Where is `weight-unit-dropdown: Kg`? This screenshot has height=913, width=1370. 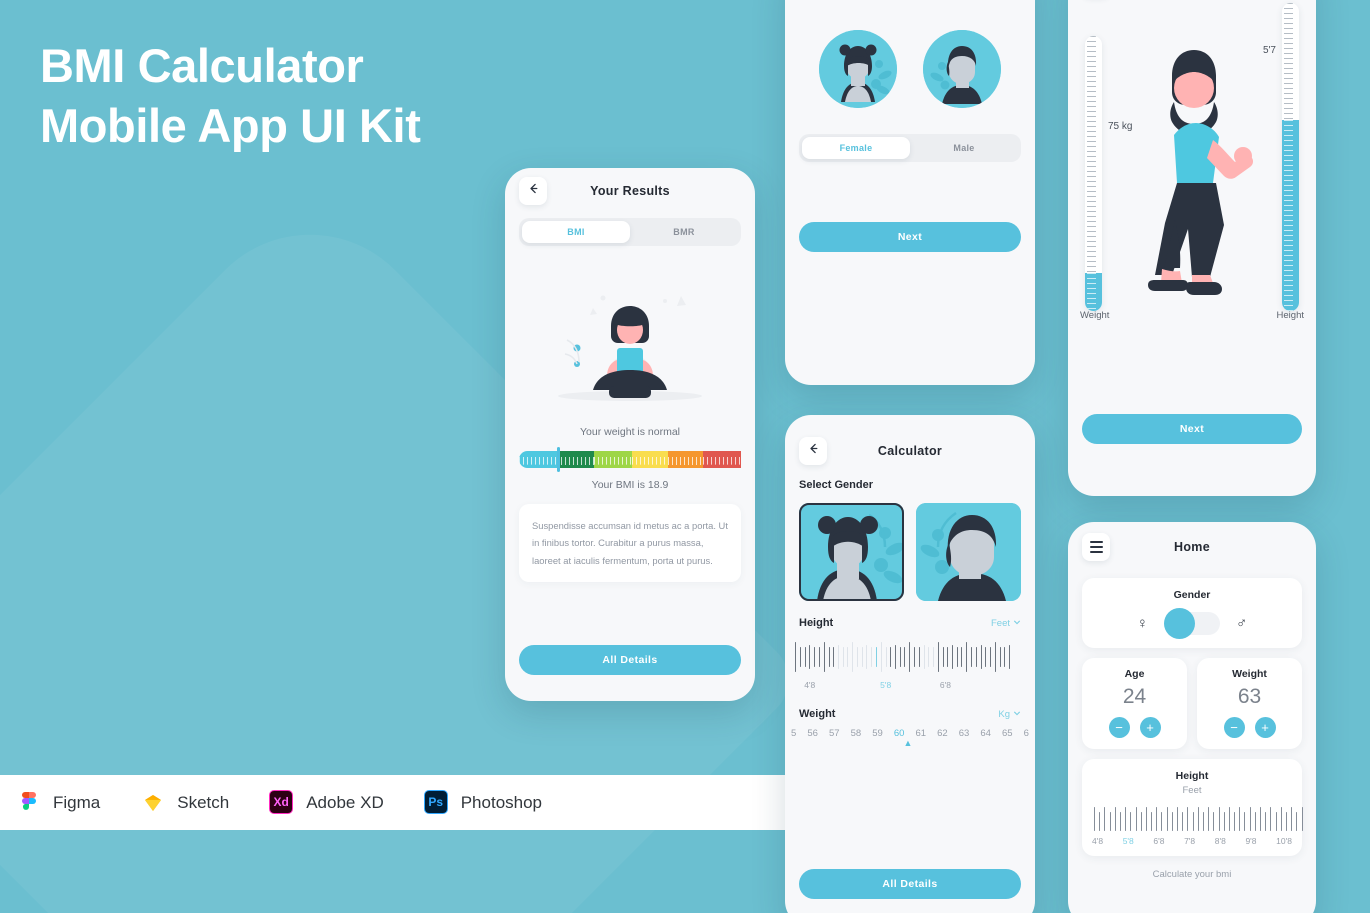 weight-unit-dropdown: Kg is located at coordinates (1009, 714).